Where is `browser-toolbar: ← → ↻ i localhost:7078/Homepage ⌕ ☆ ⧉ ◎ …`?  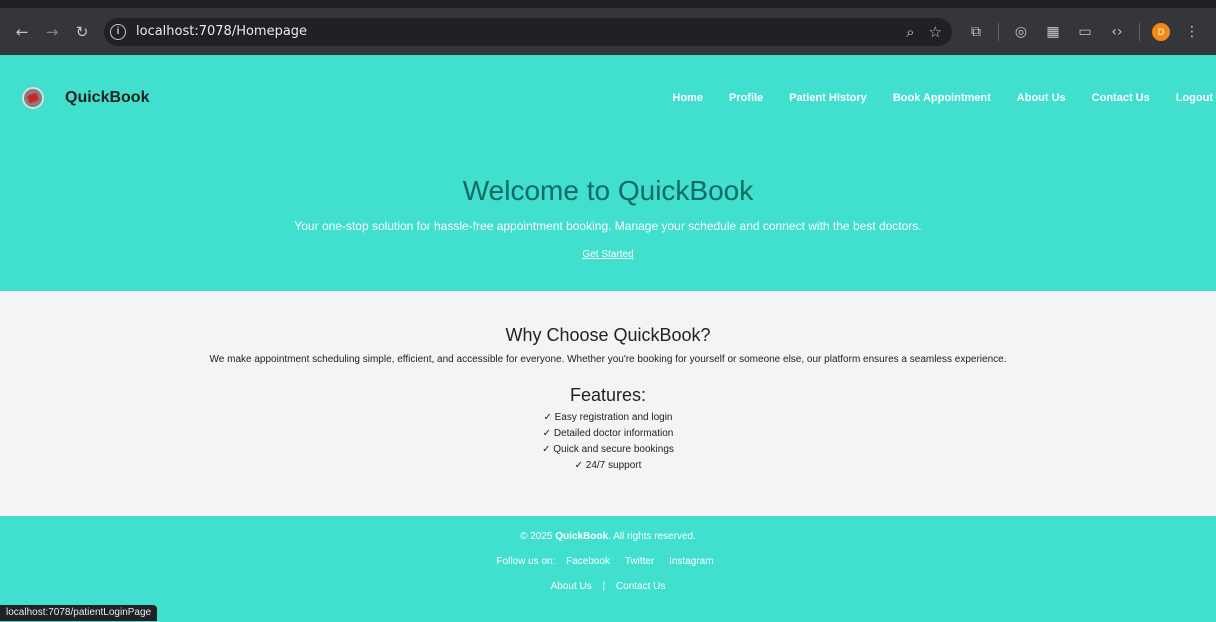
browser-toolbar: ← → ↻ i localhost:7078/Homepage ⌕ ☆ ⧉ ◎ … is located at coordinates (608, 31).